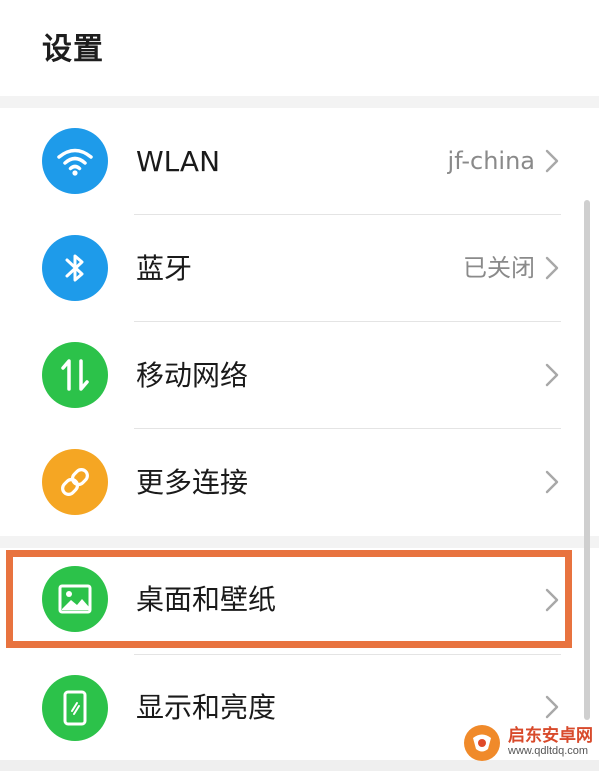 The width and height of the screenshot is (599, 771). What do you see at coordinates (75, 599) in the screenshot?
I see `image-icon` at bounding box center [75, 599].